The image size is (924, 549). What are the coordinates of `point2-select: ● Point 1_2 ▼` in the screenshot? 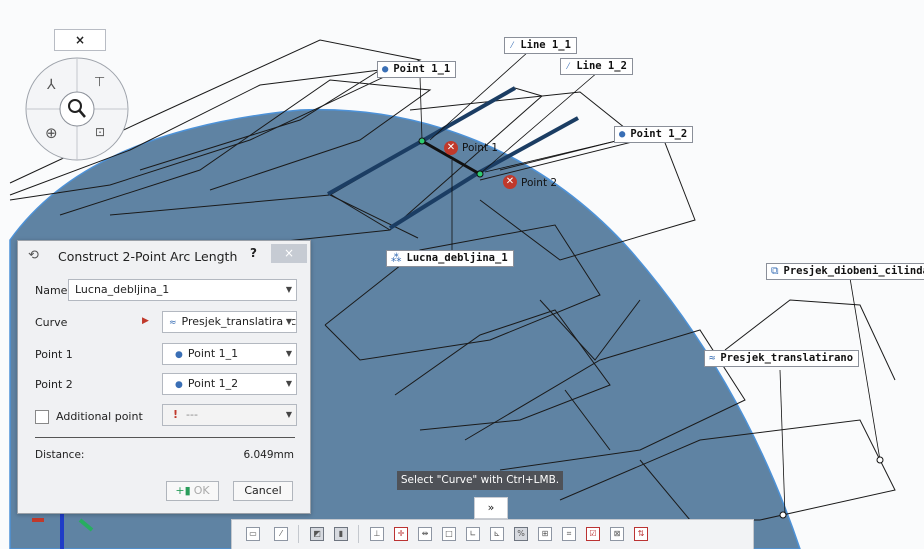 It's located at (229, 384).